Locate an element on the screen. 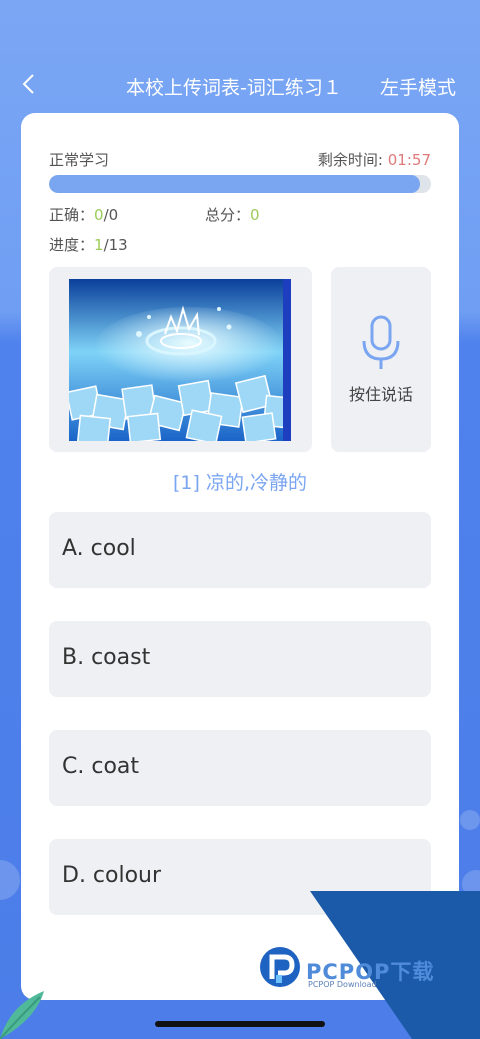  question-prompt: [1] 凉的,冷静的 is located at coordinates (240, 483).